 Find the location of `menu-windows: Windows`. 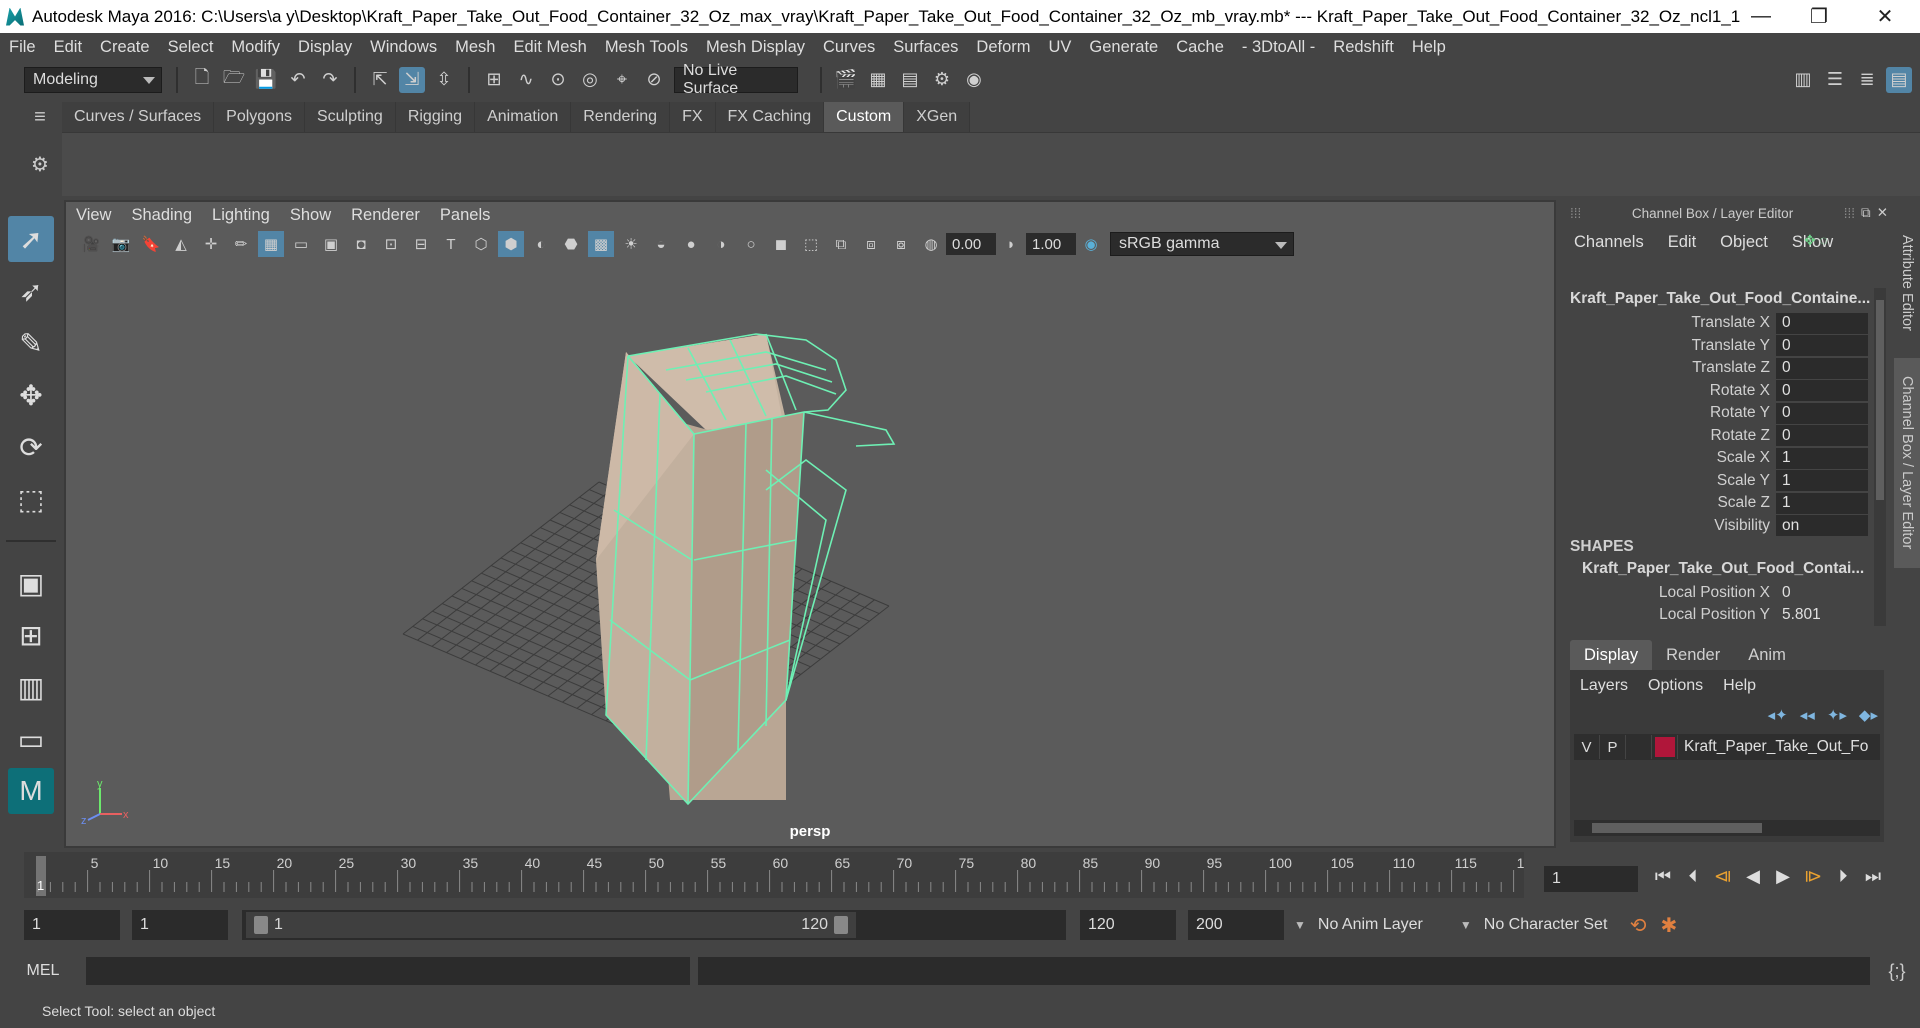

menu-windows: Windows is located at coordinates (403, 47).